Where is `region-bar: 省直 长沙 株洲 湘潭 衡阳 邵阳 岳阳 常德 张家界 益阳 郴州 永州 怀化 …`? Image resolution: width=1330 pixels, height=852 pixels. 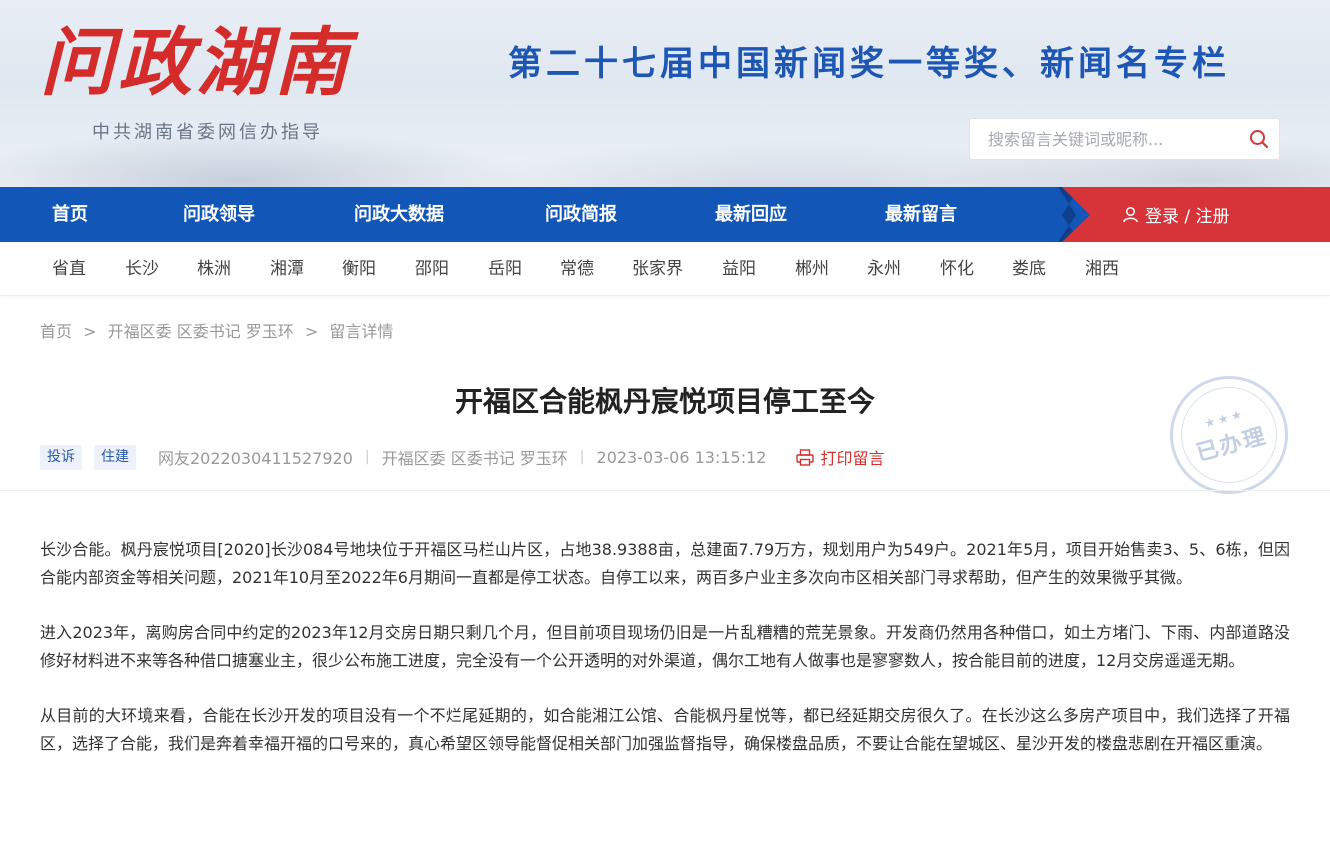
region-bar: 省直 长沙 株洲 湘潭 衡阳 邵阳 岳阳 常德 张家界 益阳 郴州 永州 怀化 … is located at coordinates (665, 269).